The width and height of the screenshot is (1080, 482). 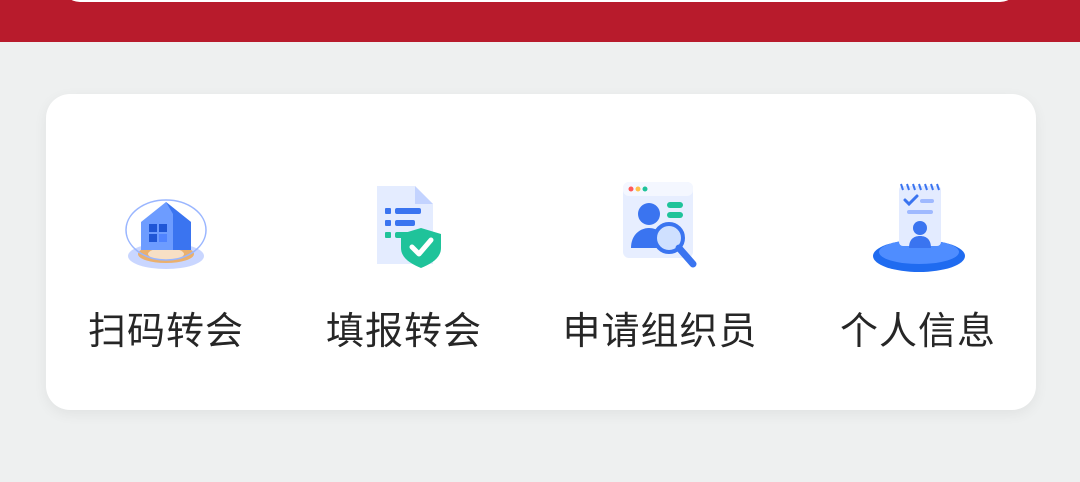 What do you see at coordinates (540, 21) in the screenshot?
I see `top-banner` at bounding box center [540, 21].